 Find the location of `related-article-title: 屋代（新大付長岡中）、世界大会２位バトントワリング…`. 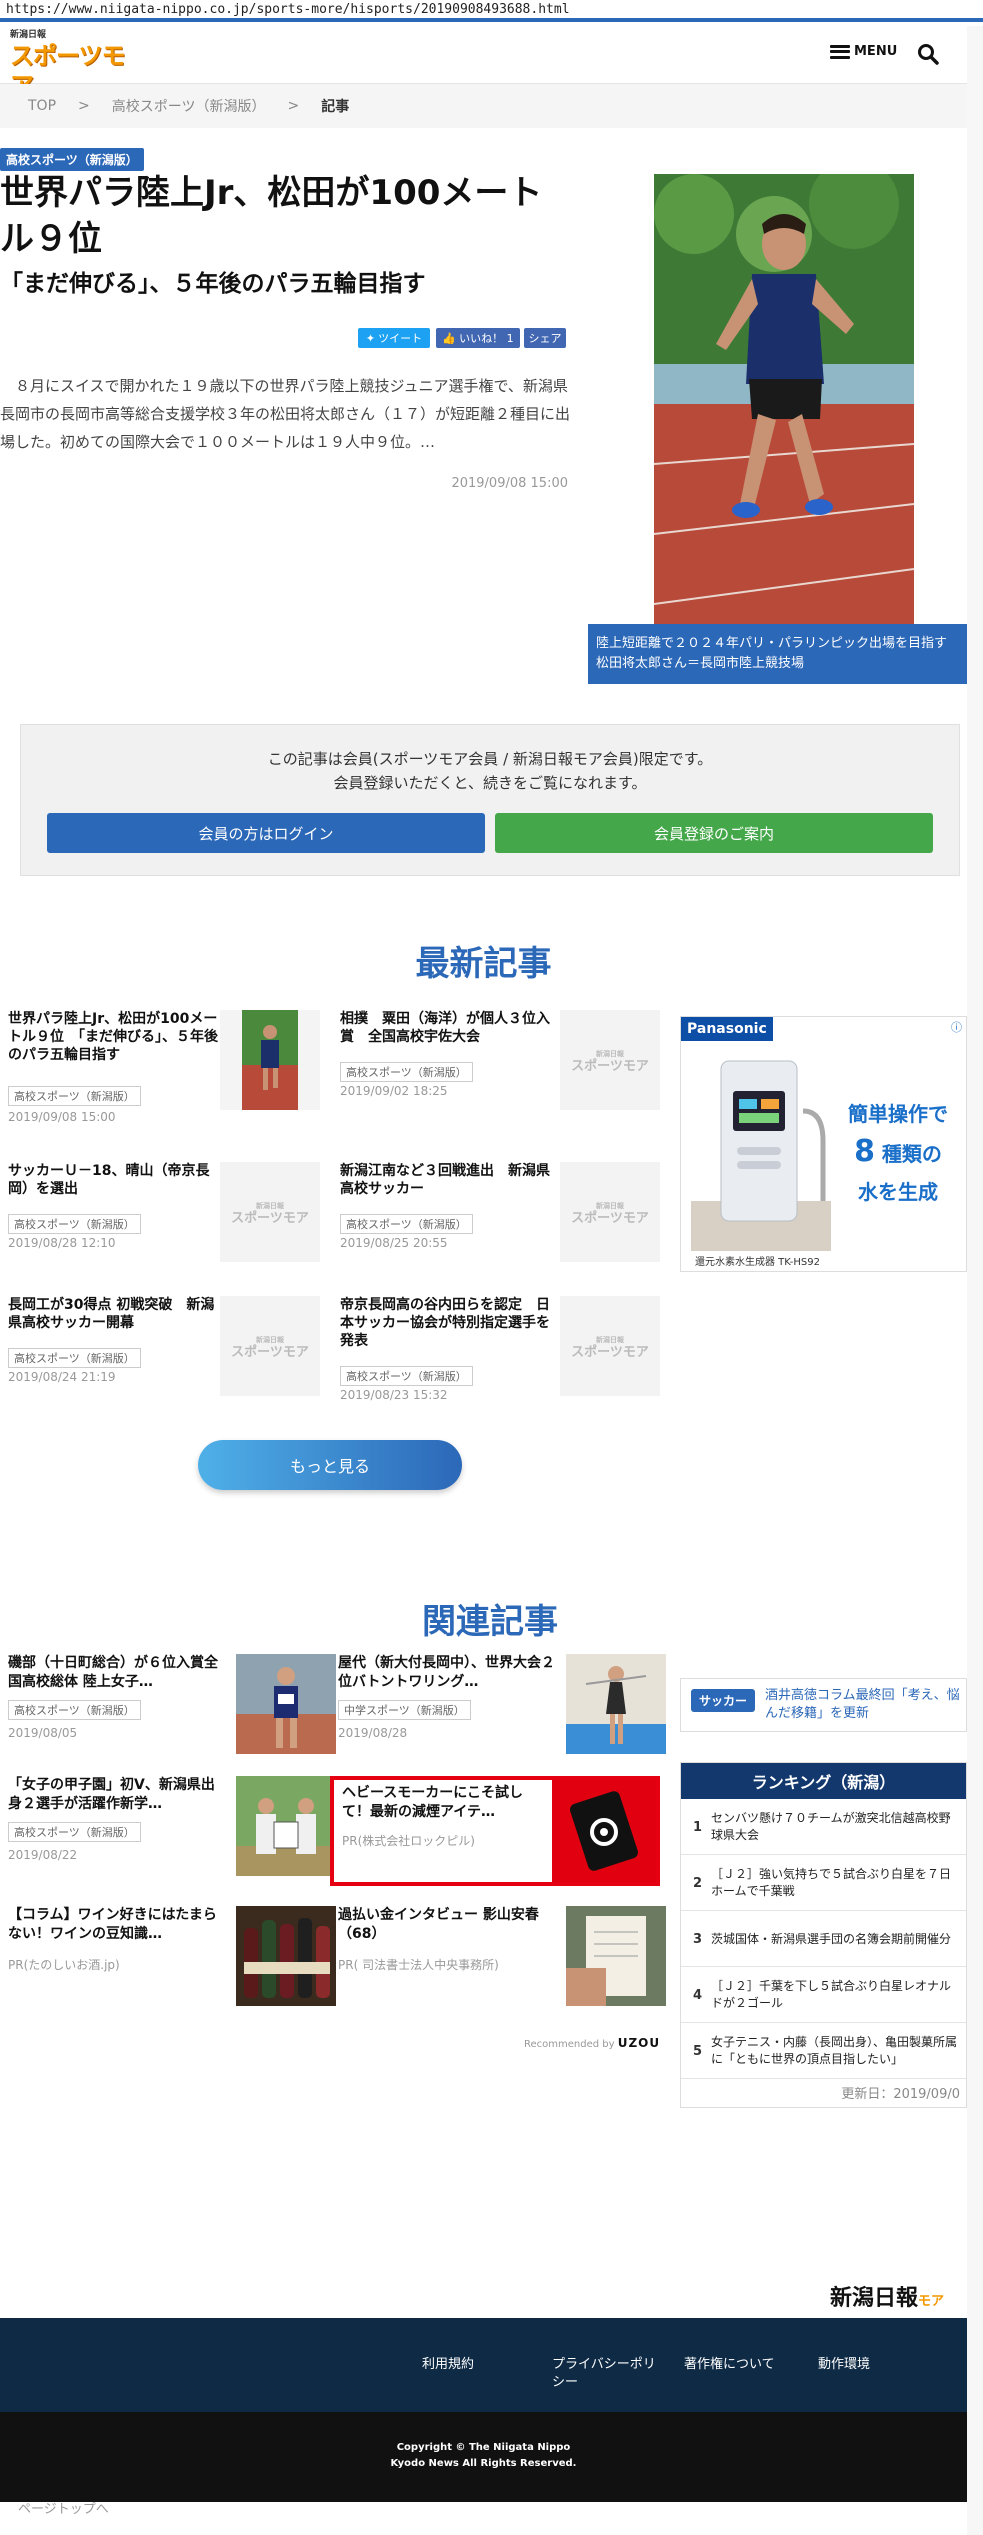

related-article-title: 屋代（新大付長岡中）、世界大会２位バトントワリング… is located at coordinates (446, 1672).